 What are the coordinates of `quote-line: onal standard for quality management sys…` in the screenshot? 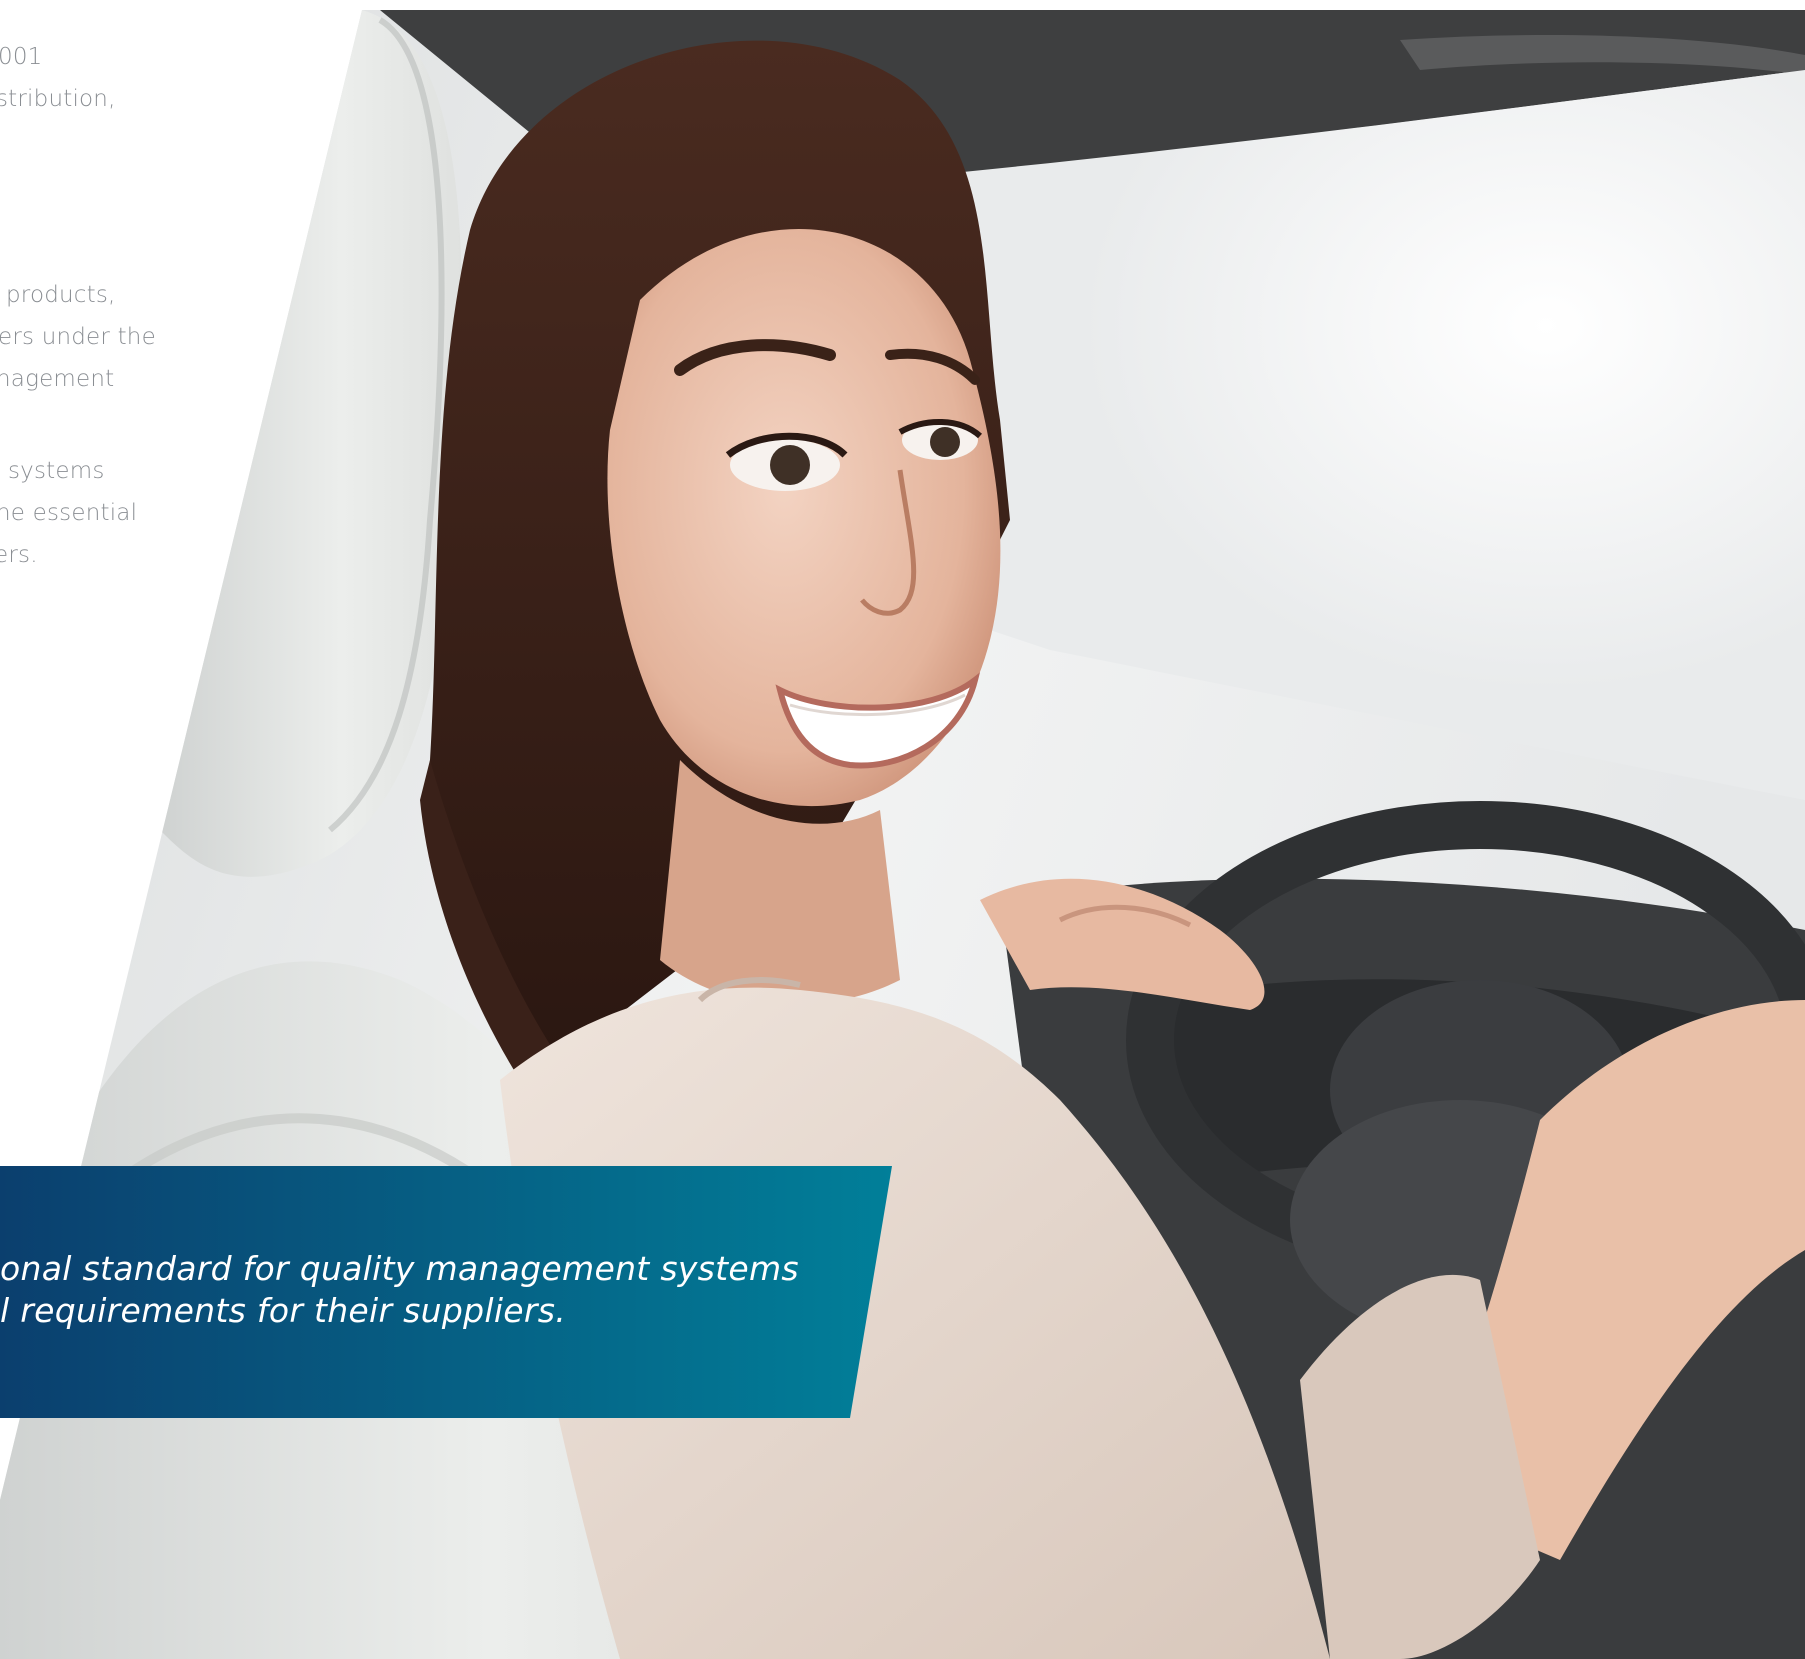 It's located at (399, 1268).